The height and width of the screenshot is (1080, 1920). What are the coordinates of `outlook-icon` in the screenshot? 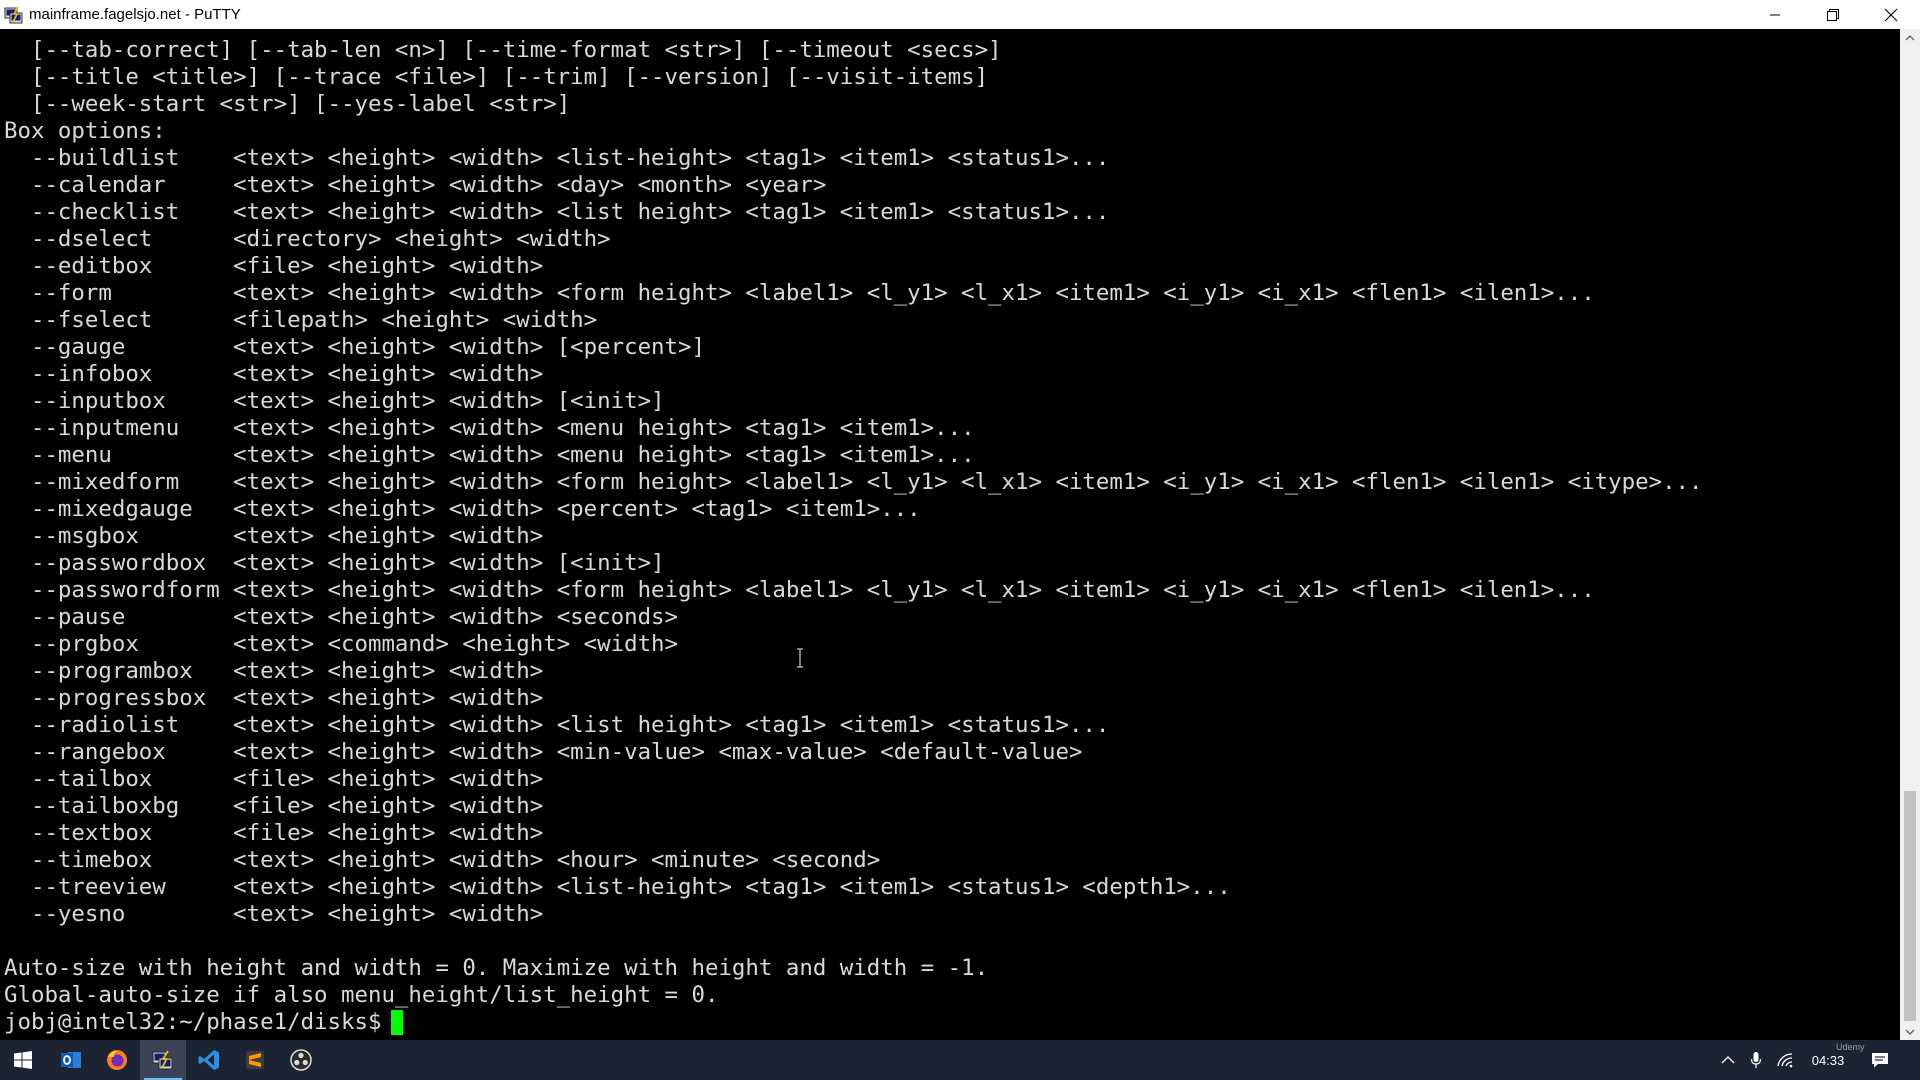 It's located at (71, 1060).